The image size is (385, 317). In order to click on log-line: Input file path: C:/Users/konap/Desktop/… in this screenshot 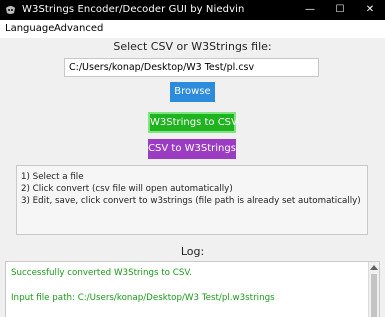, I will do `click(143, 298)`.